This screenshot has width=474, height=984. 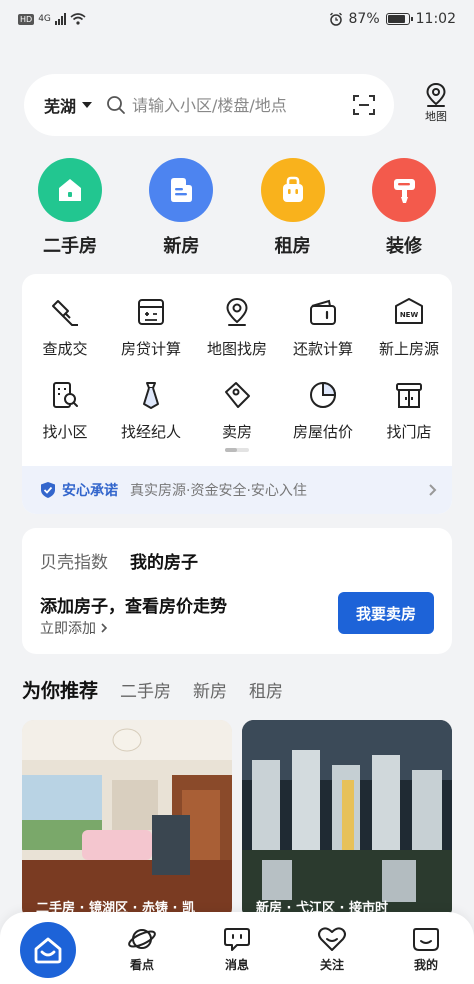 I want to click on building-search-icon, so click(x=65, y=395).